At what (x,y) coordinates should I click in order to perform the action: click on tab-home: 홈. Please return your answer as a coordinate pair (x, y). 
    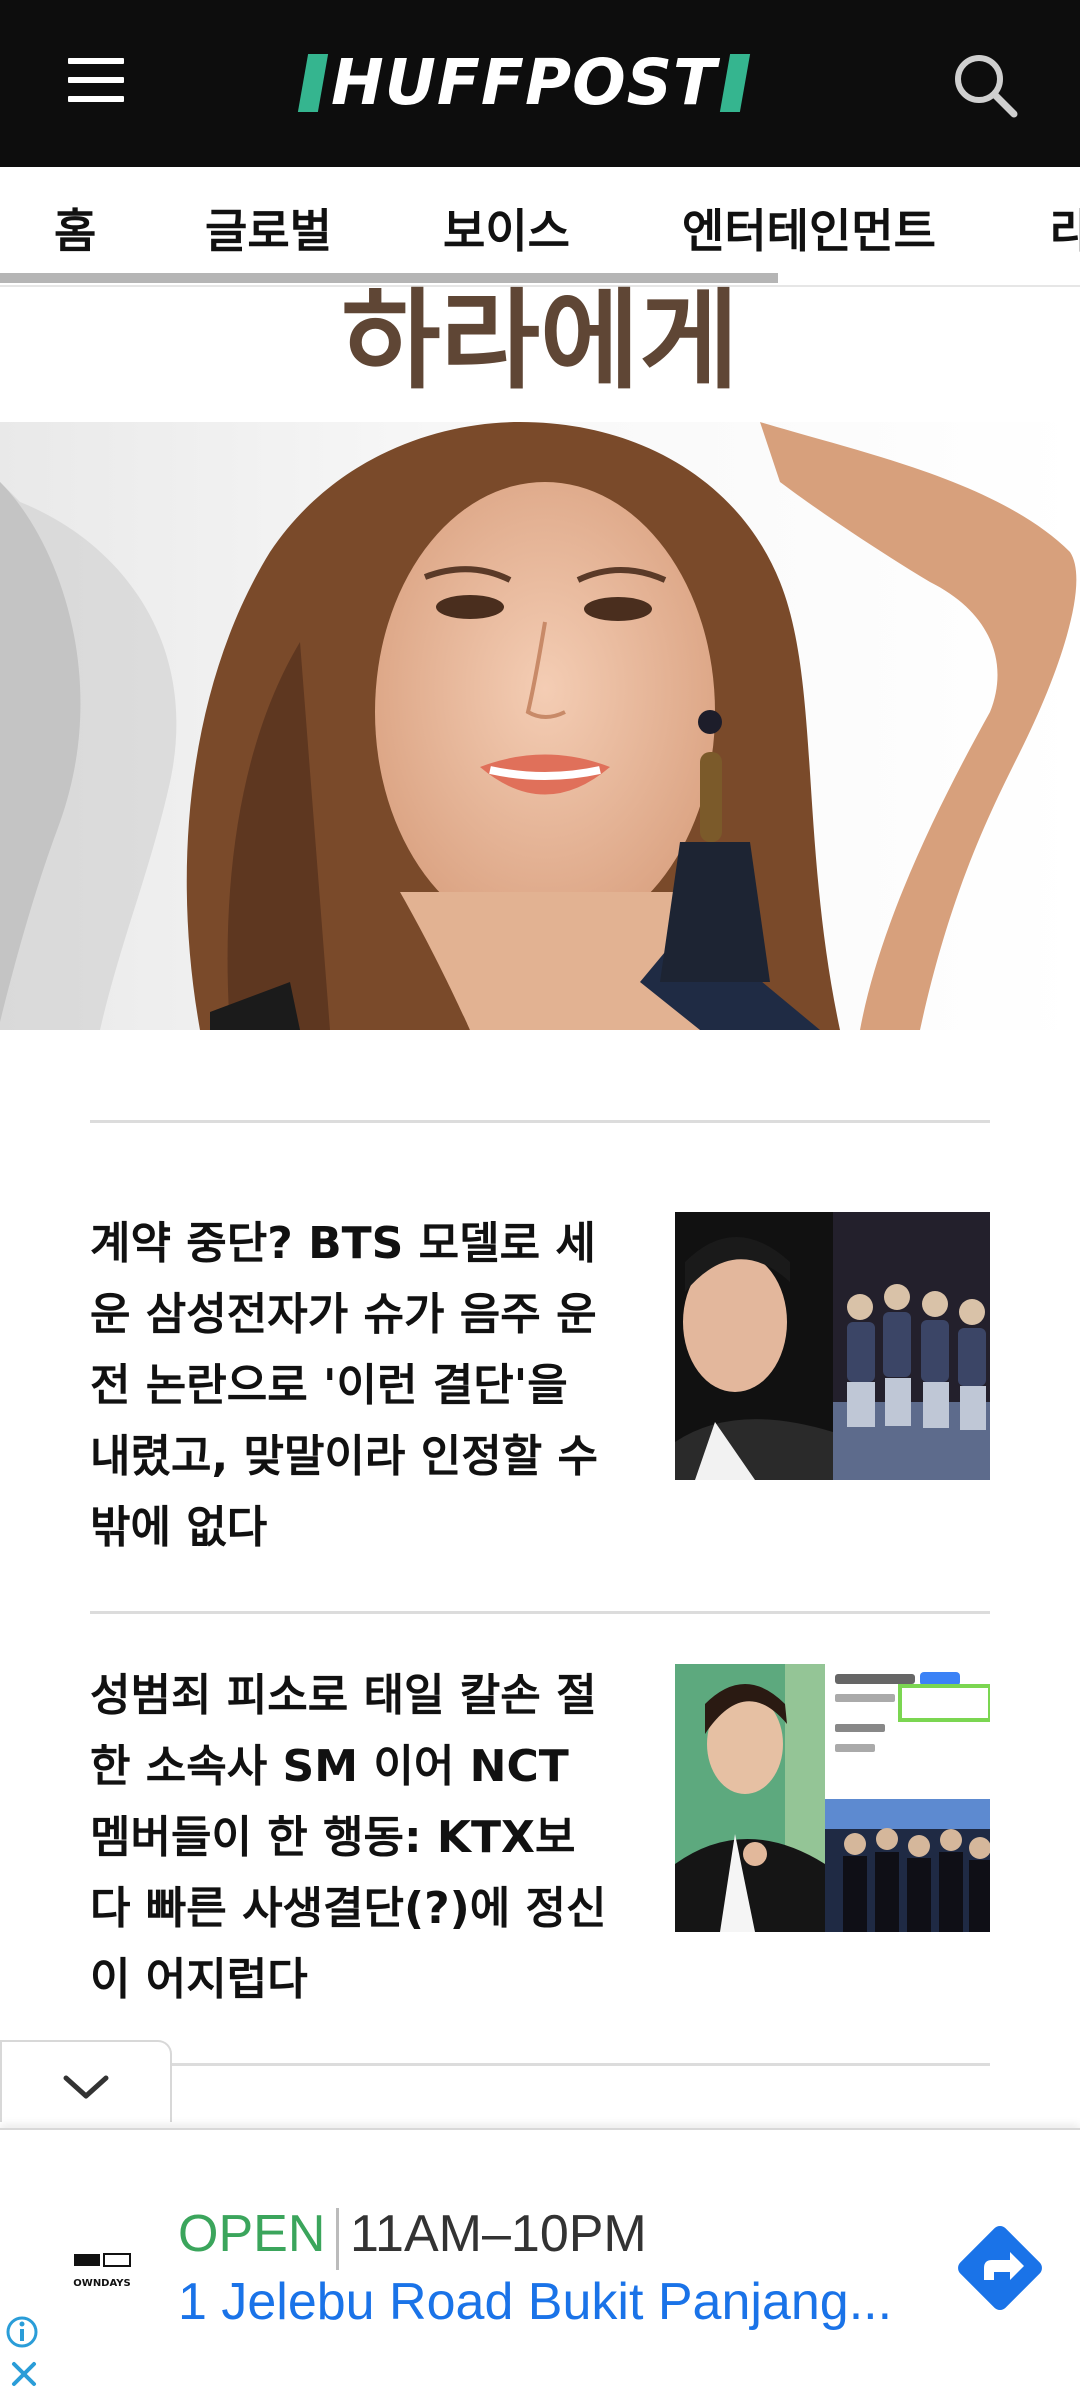
    Looking at the image, I should click on (75, 228).